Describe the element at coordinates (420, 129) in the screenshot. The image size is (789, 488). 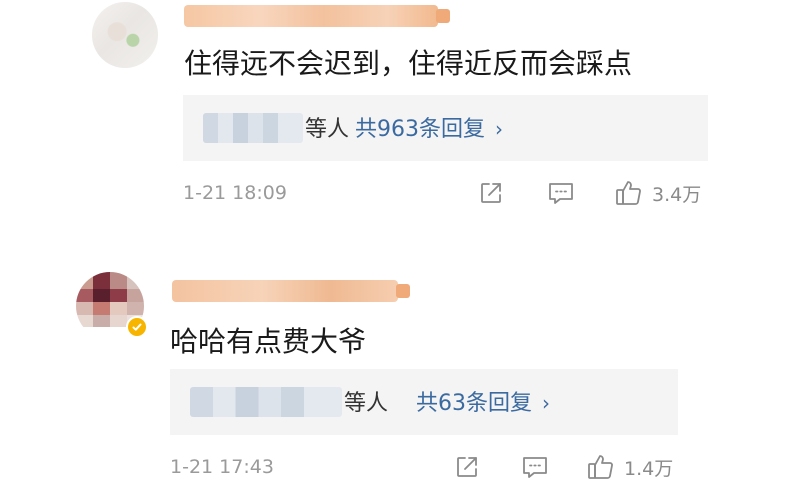
I see `view-replies-label: 共963条回复` at that location.